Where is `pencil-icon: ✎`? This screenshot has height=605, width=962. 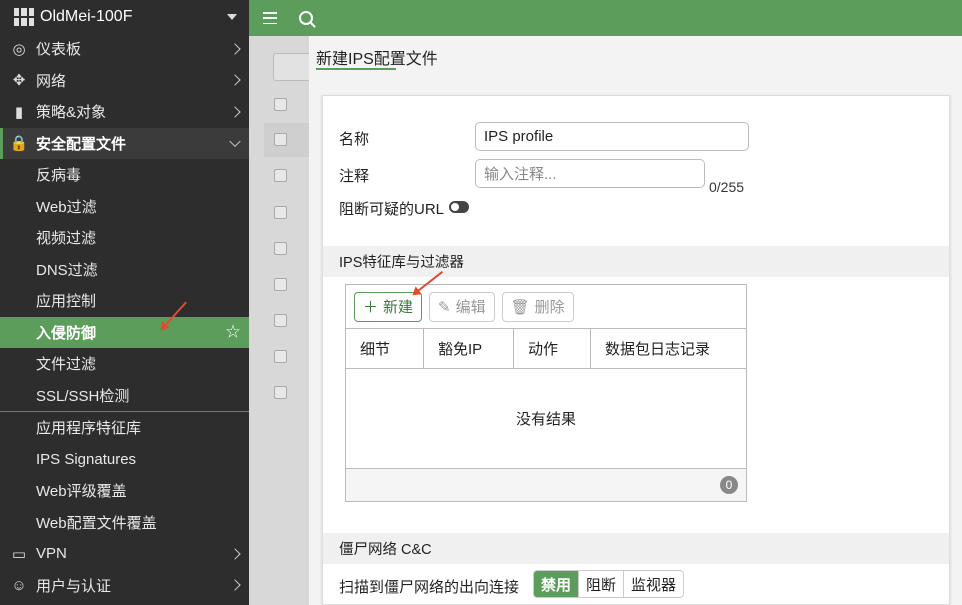
pencil-icon: ✎ is located at coordinates (444, 307).